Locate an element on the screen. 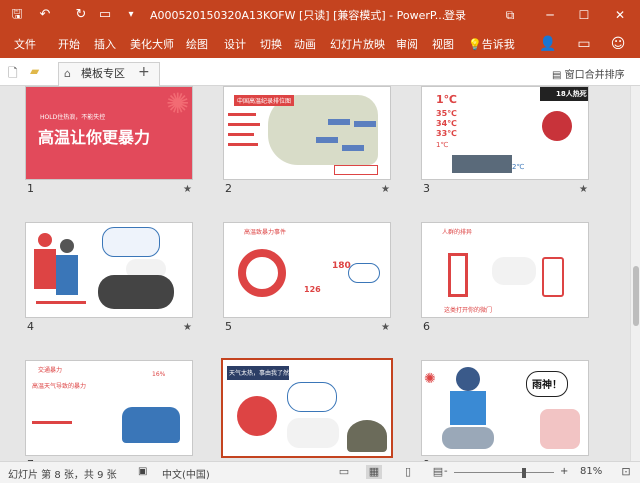 This screenshot has height=483, width=640. zoom-slider is located at coordinates (504, 472).